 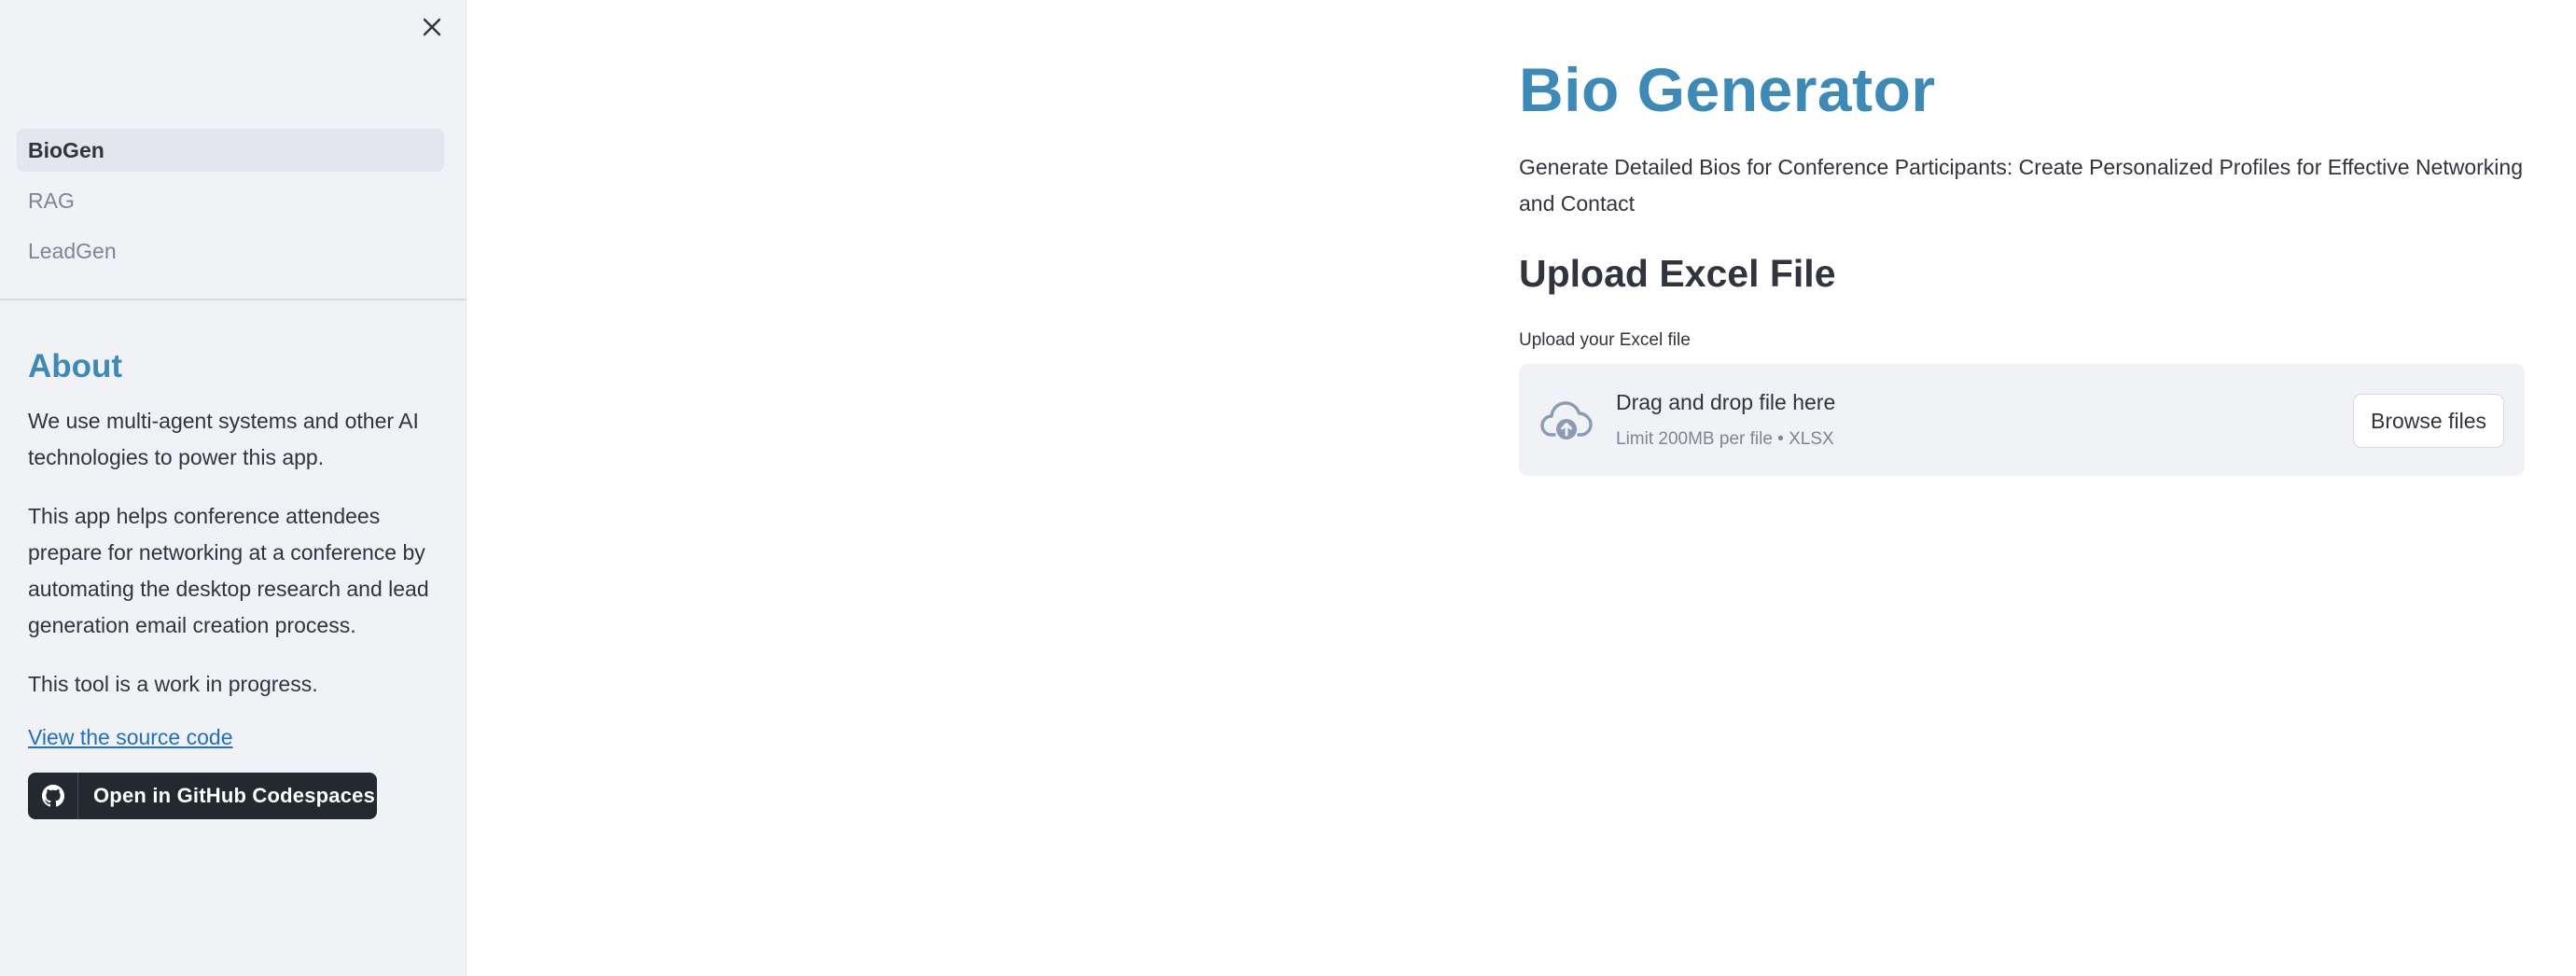 I want to click on nav-item-label: LeadGen, so click(x=72, y=250).